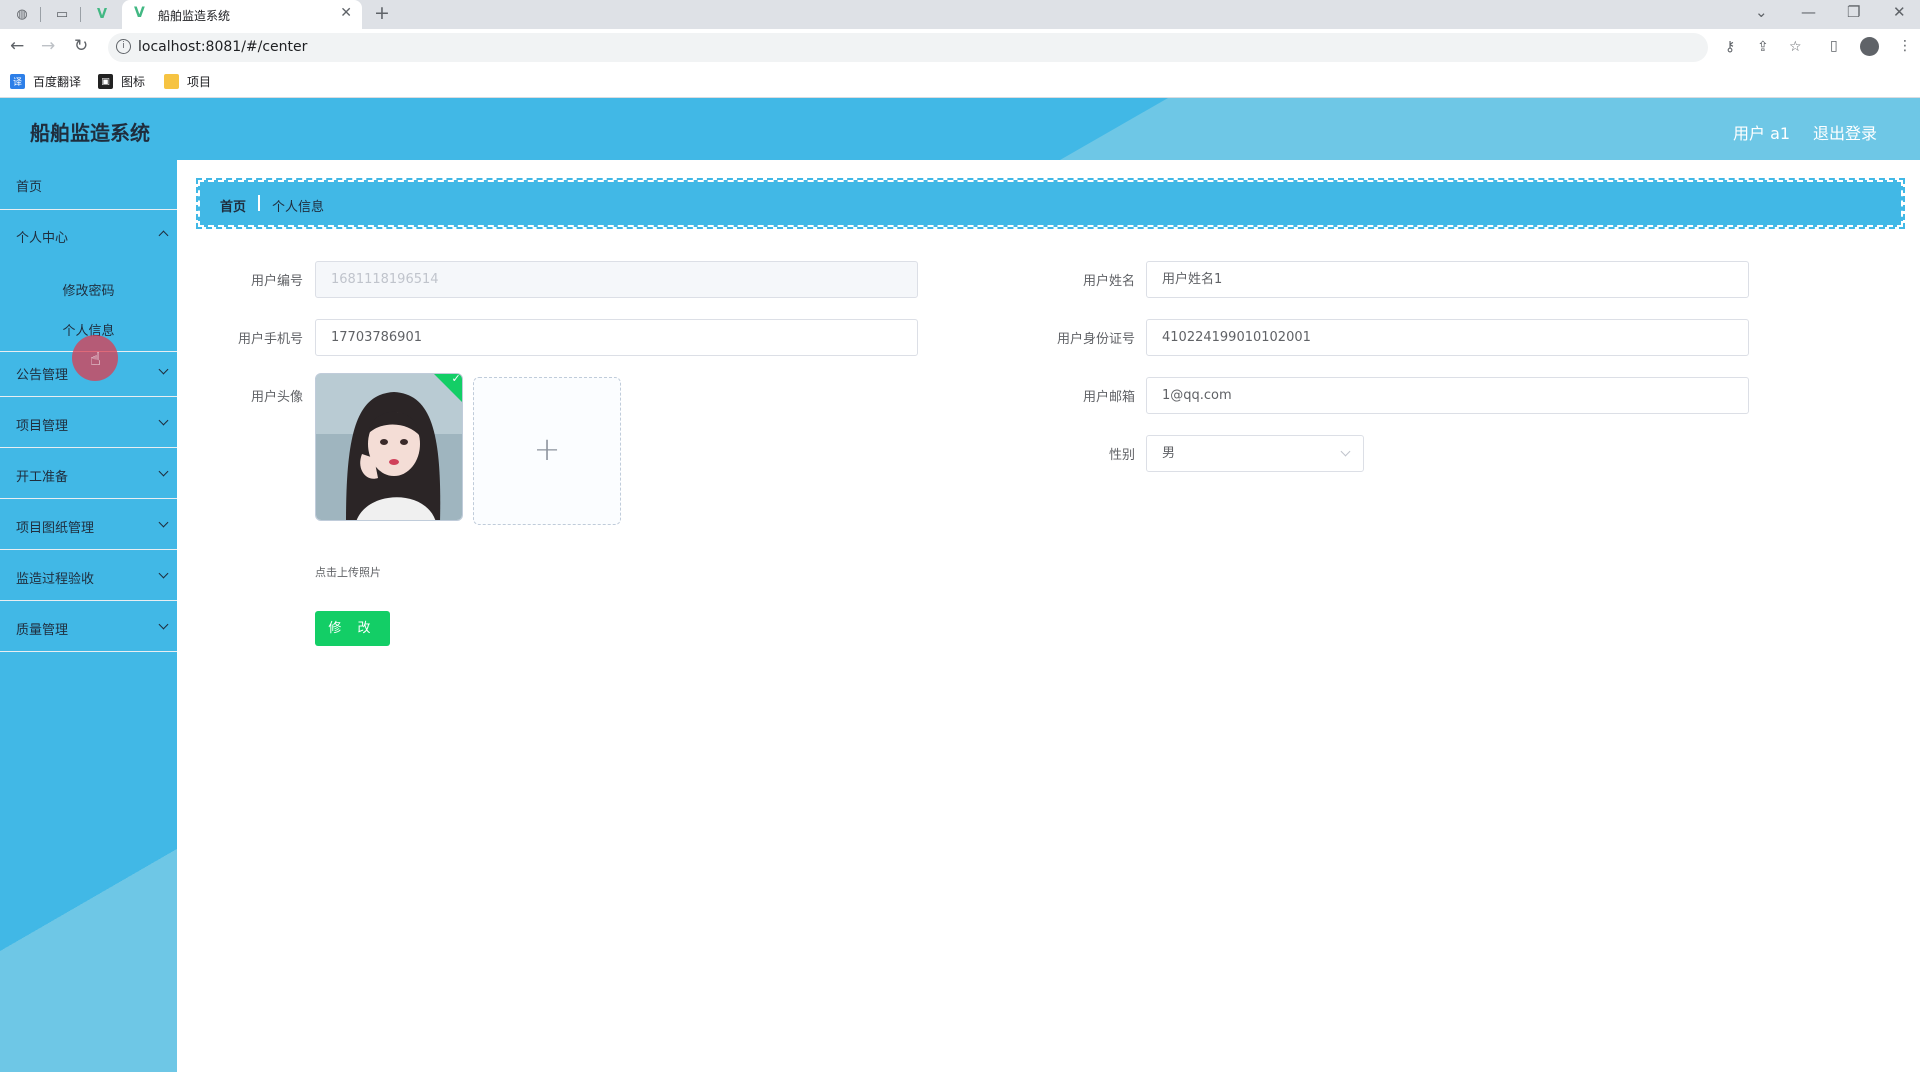 The height and width of the screenshot is (1072, 1920). I want to click on app-header: 船舶监造系统 用户 a1 退出登录, so click(960, 129).